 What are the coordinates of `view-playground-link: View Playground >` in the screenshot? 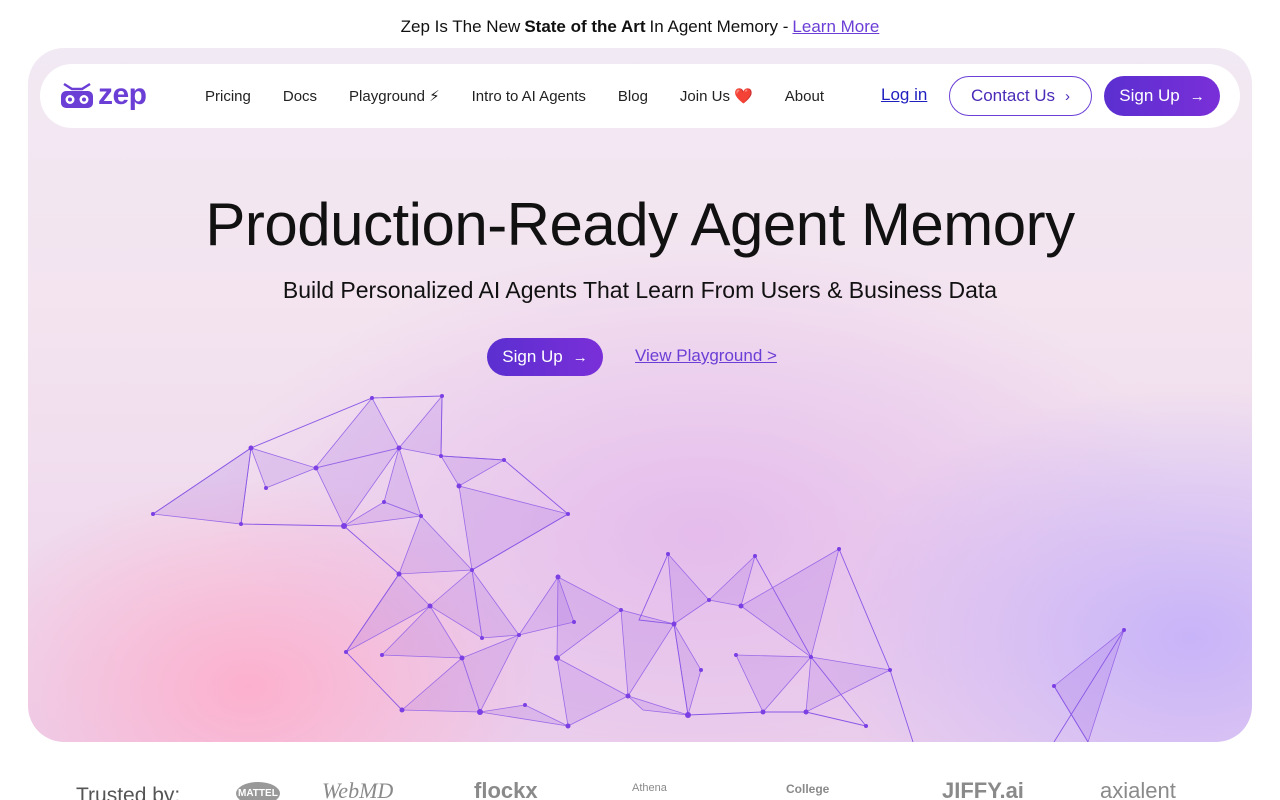 It's located at (706, 356).